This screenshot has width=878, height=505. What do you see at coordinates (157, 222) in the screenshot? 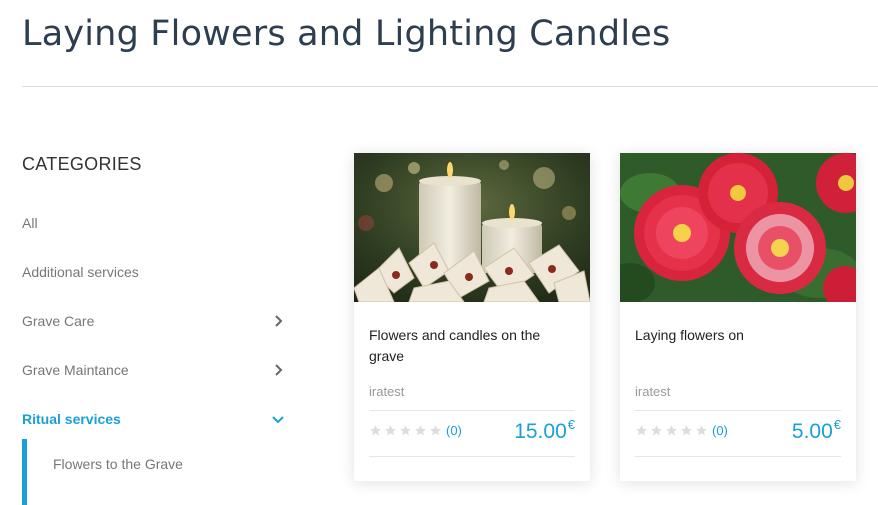
I see `category-item-all: All` at bounding box center [157, 222].